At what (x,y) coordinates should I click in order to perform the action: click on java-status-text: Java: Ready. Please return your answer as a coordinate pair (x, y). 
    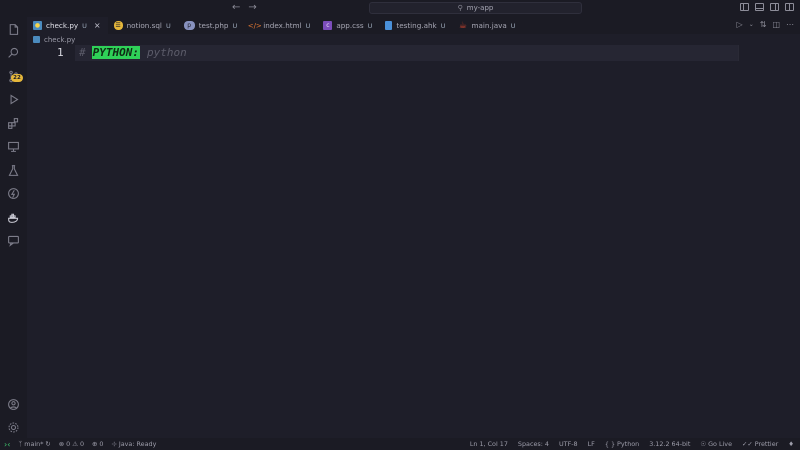
    Looking at the image, I should click on (137, 444).